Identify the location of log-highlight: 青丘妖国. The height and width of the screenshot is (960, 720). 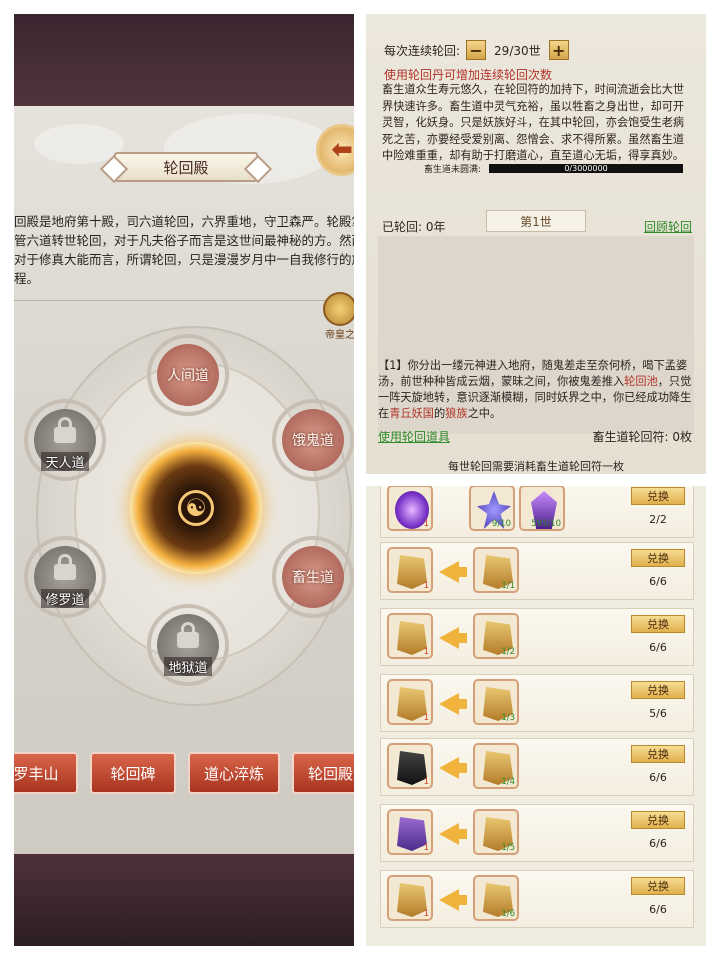
(411, 413).